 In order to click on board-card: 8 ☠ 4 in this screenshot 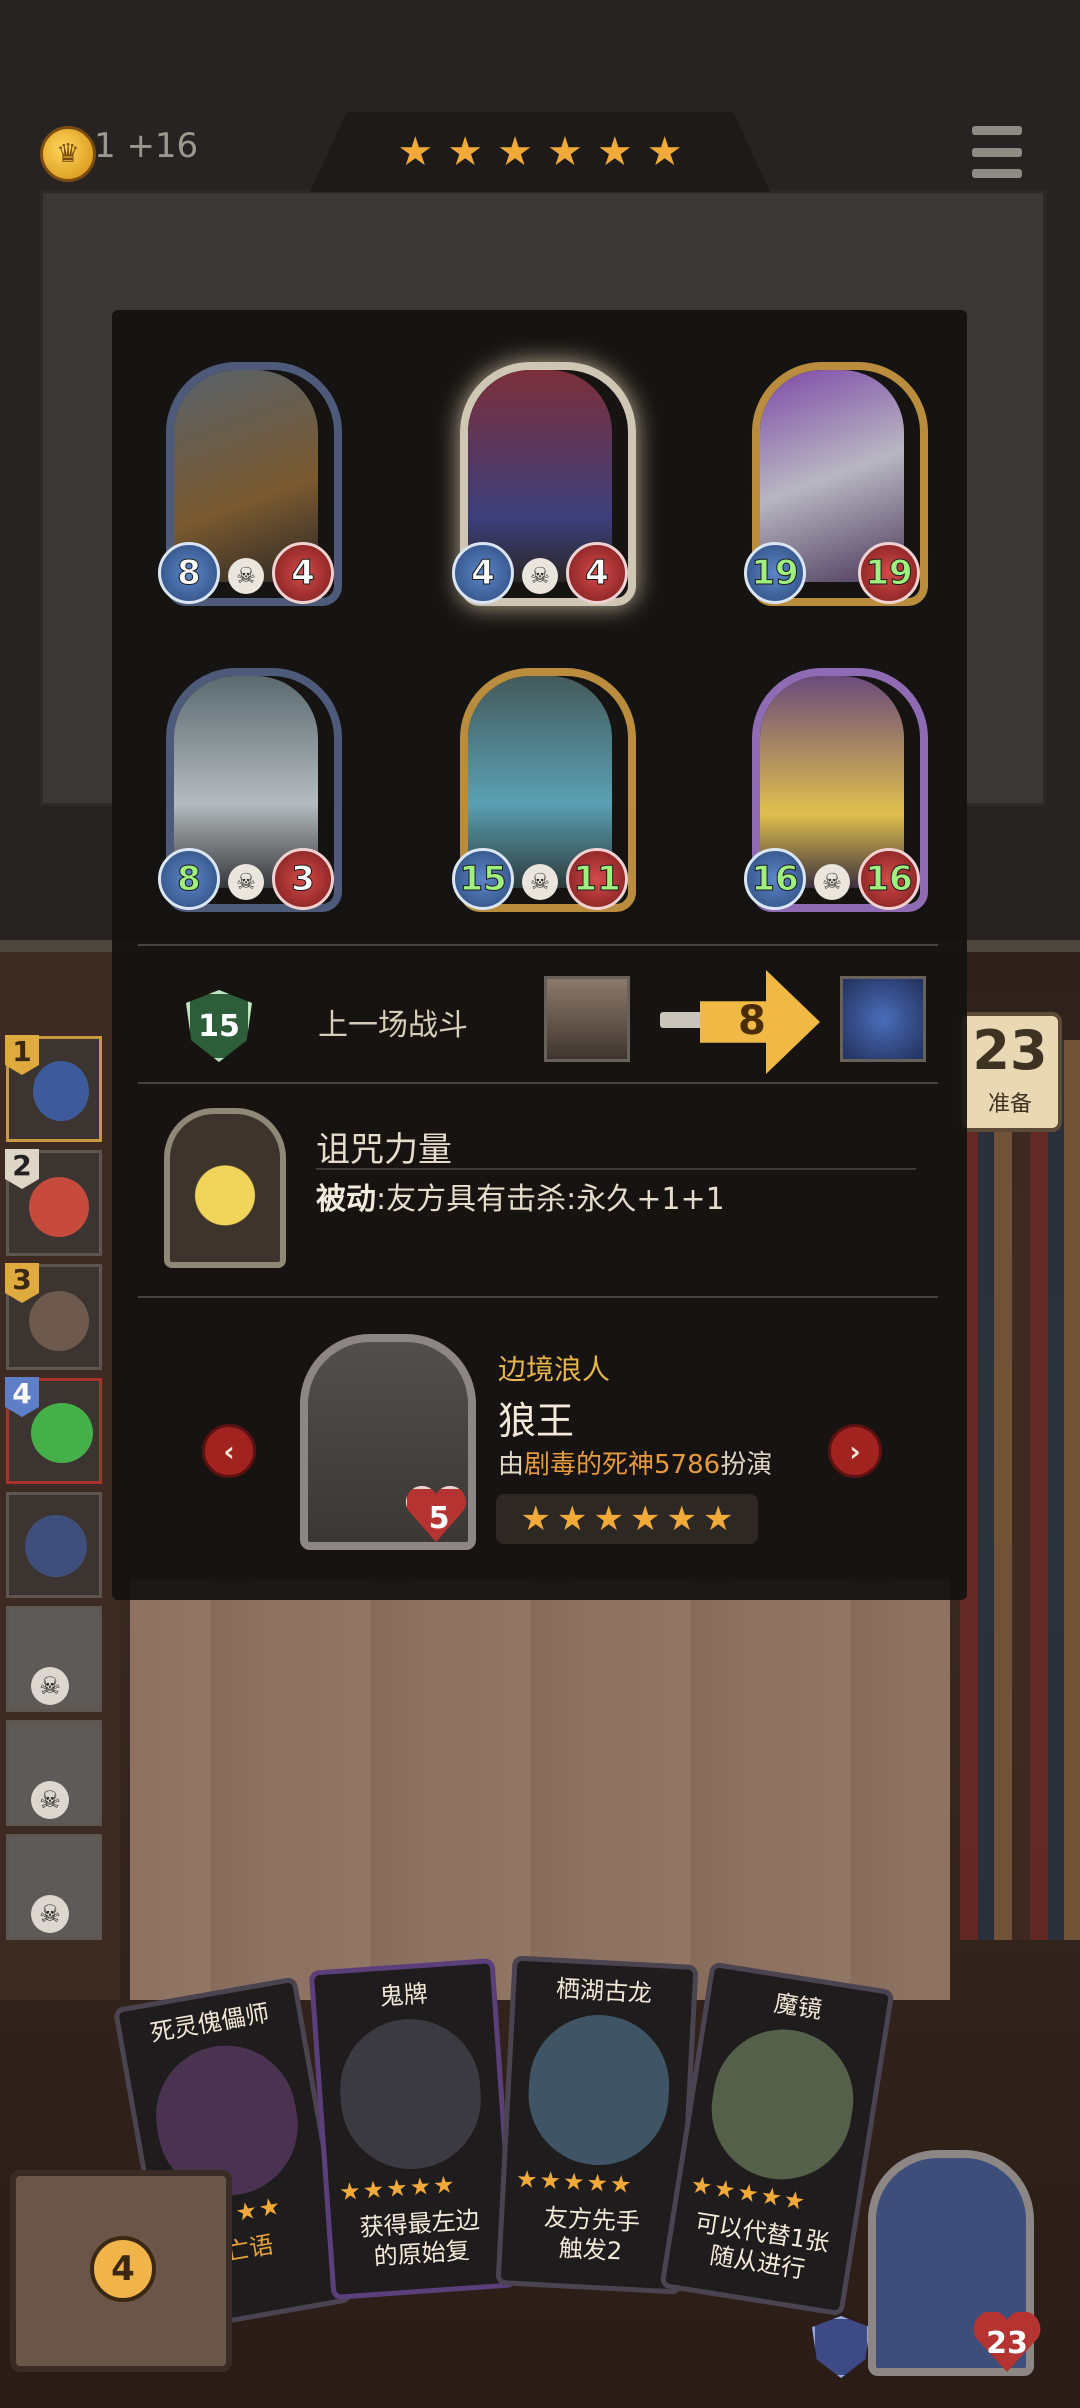, I will do `click(250, 484)`.